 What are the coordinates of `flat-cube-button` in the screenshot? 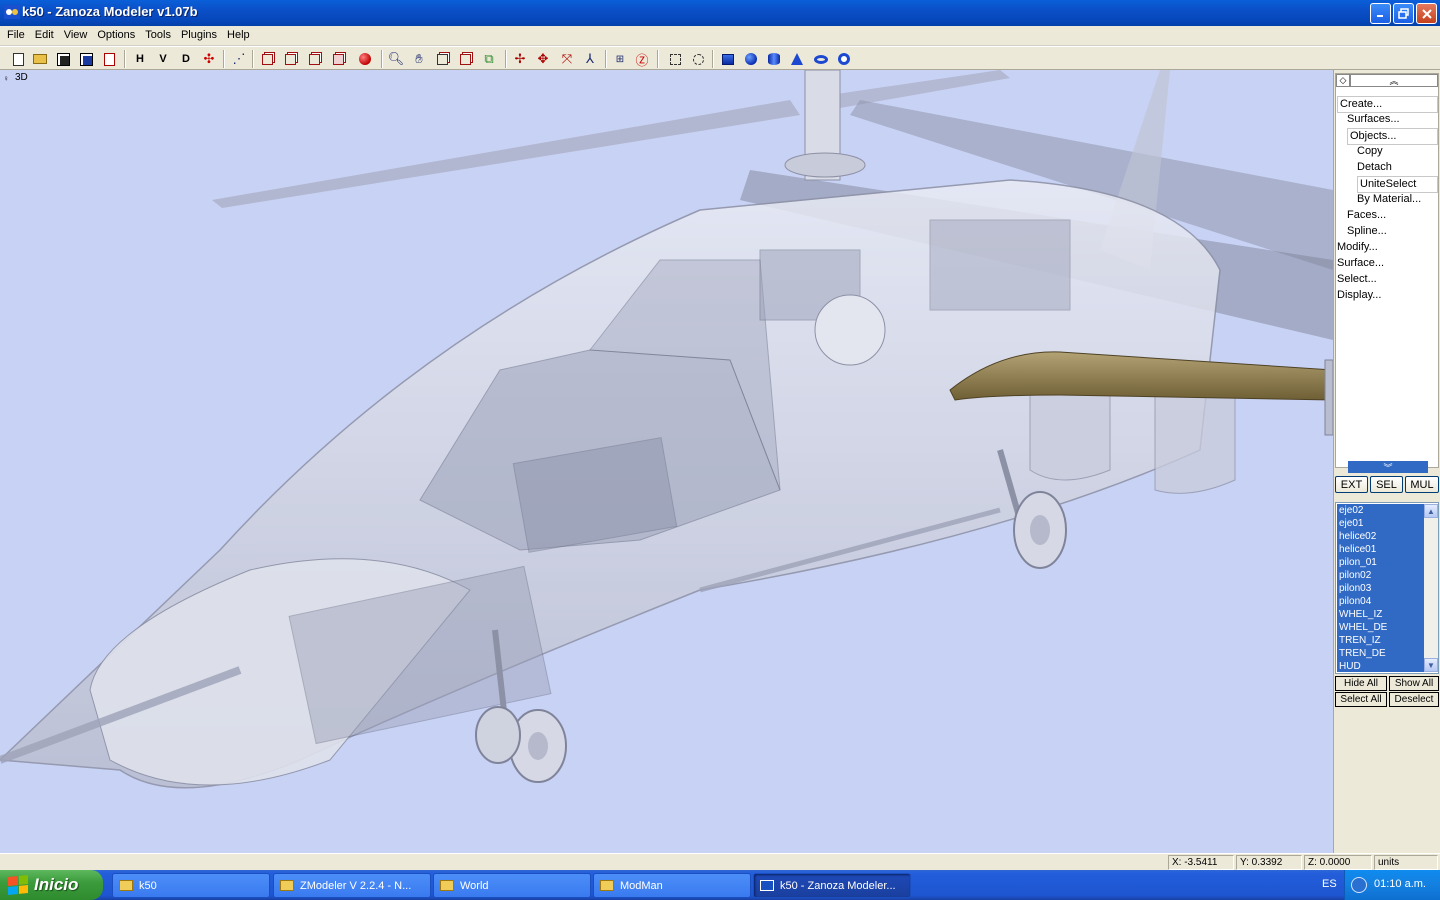 It's located at (290, 59).